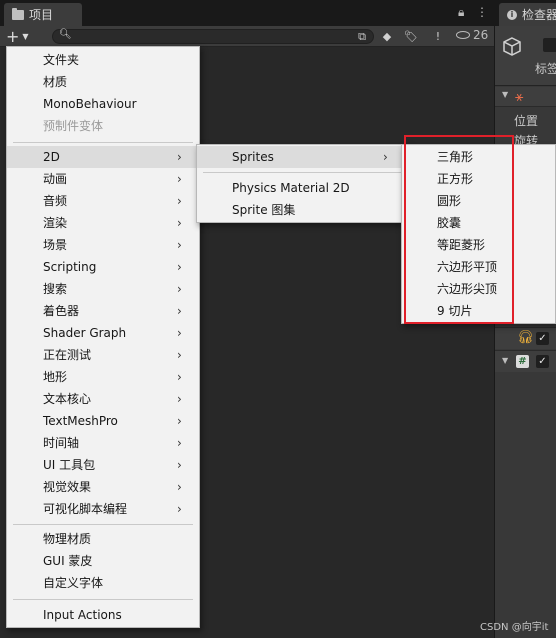  Describe the element at coordinates (103, 615) in the screenshot. I see `menu-item-input-actions: Input Actions` at that location.